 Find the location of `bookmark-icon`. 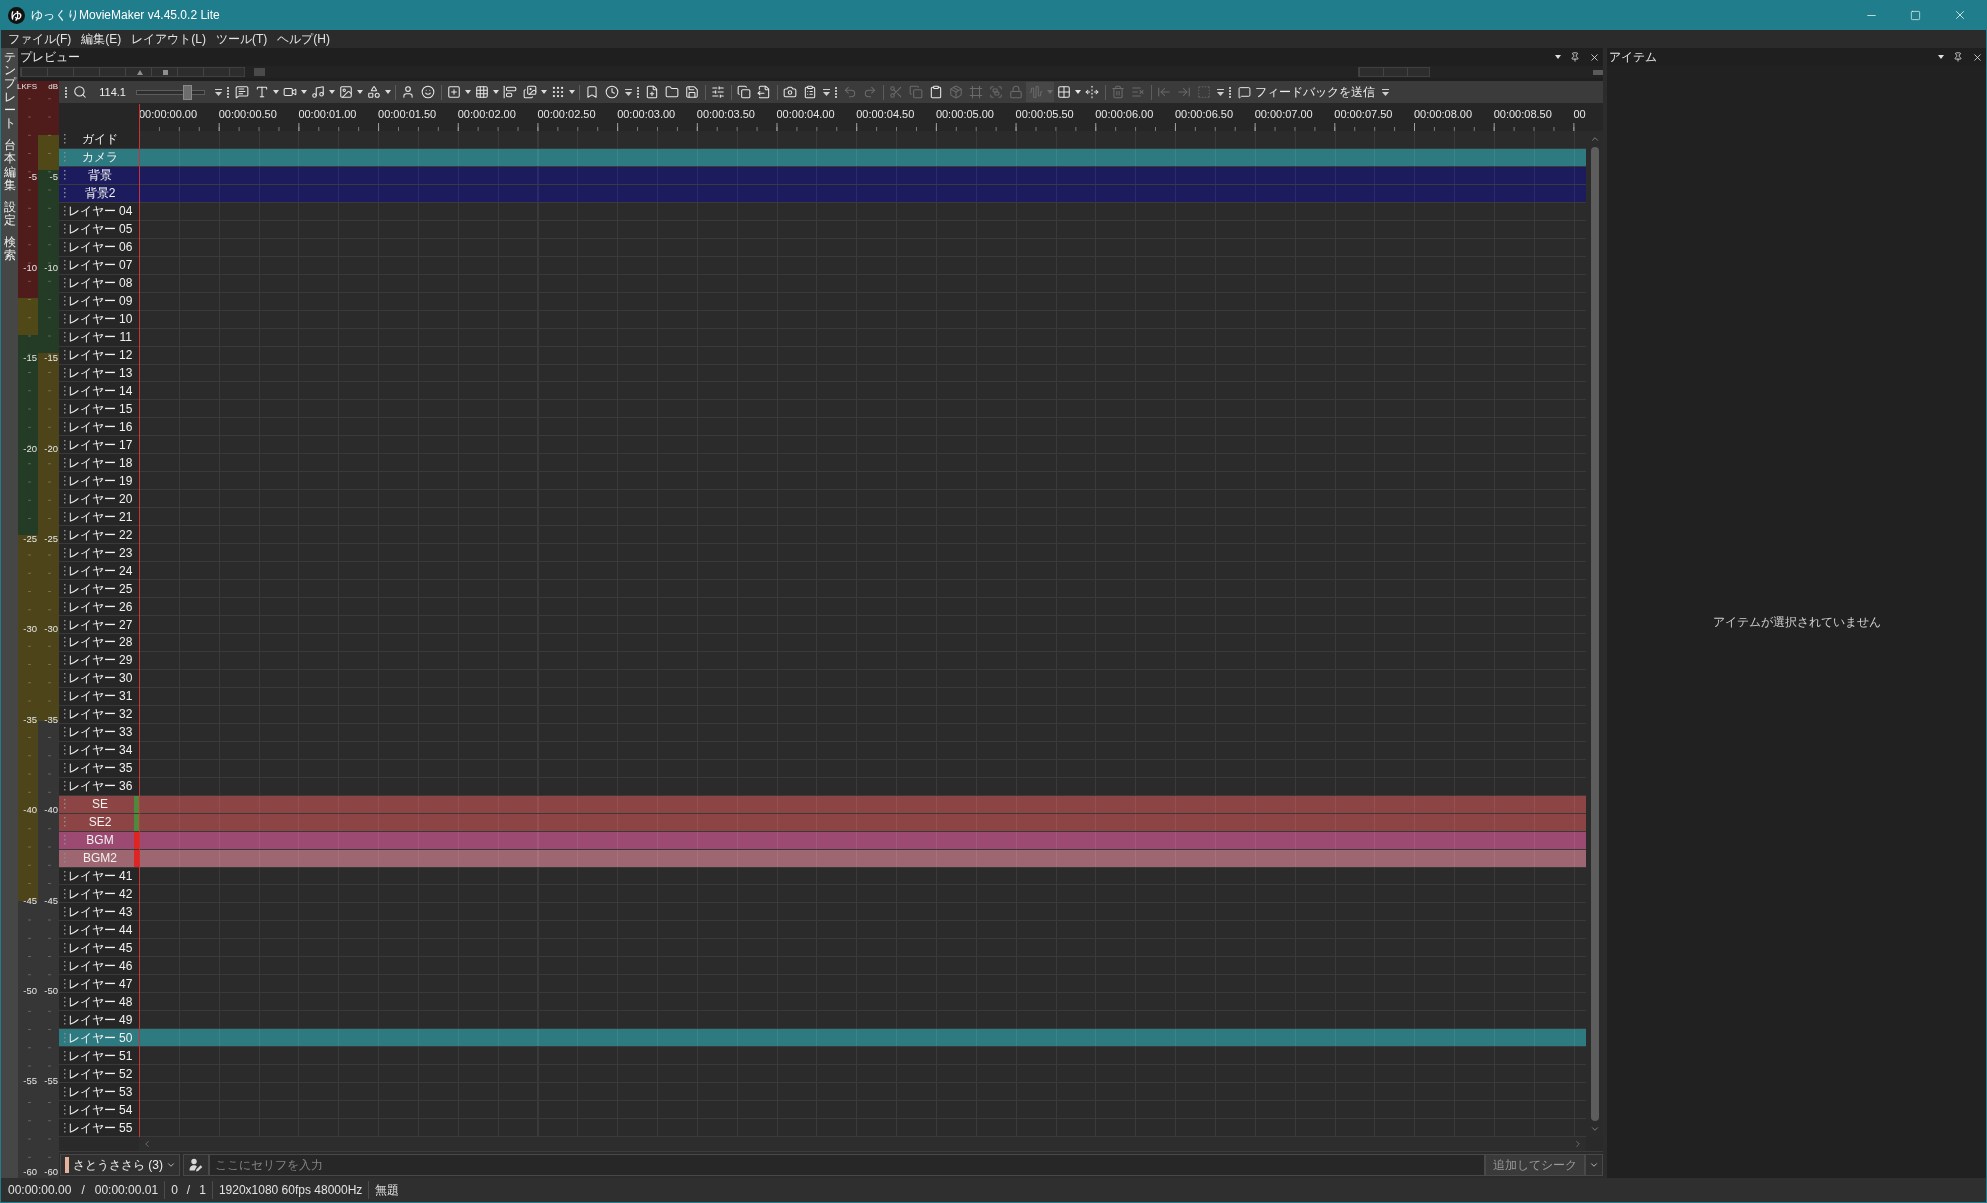

bookmark-icon is located at coordinates (592, 92).